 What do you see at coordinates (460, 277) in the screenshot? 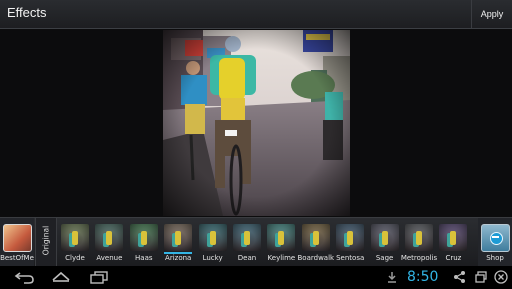
I see `share-icon` at bounding box center [460, 277].